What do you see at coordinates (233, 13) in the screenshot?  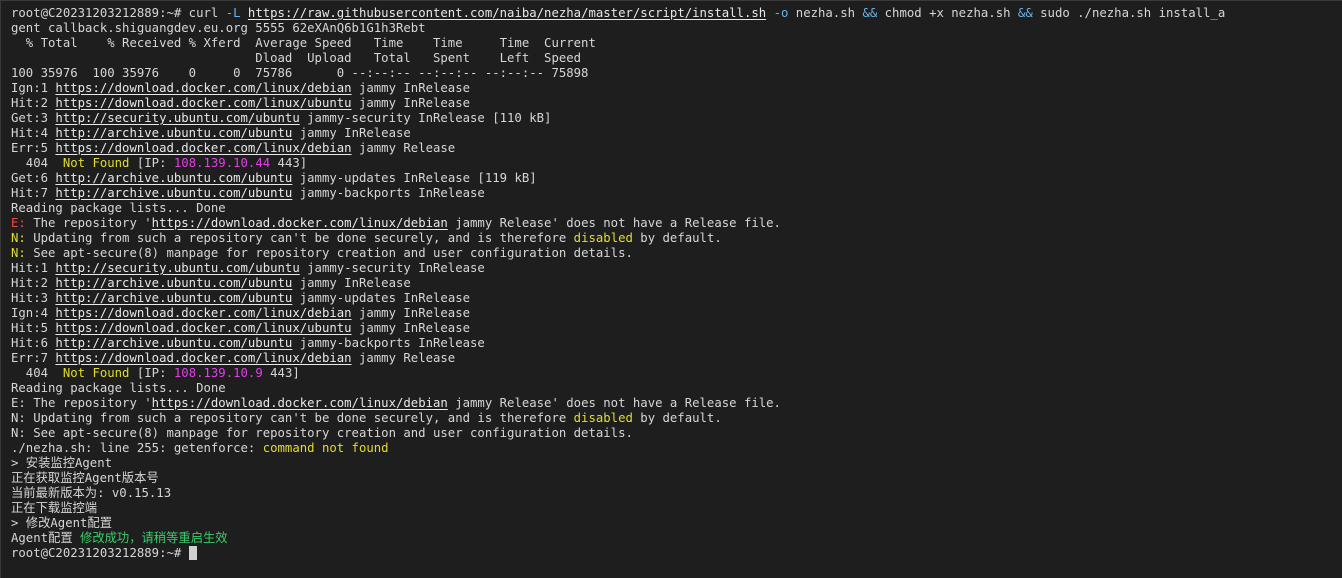 I see `terminal-text: -L` at bounding box center [233, 13].